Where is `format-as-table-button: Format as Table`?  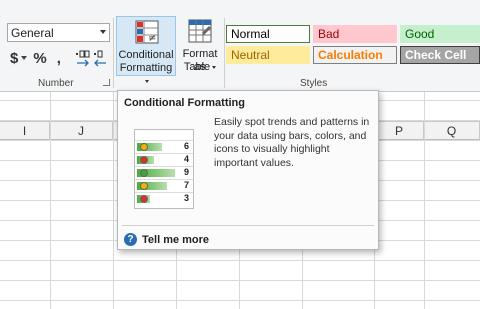
format-as-table-button: Format as Table is located at coordinates (200, 46).